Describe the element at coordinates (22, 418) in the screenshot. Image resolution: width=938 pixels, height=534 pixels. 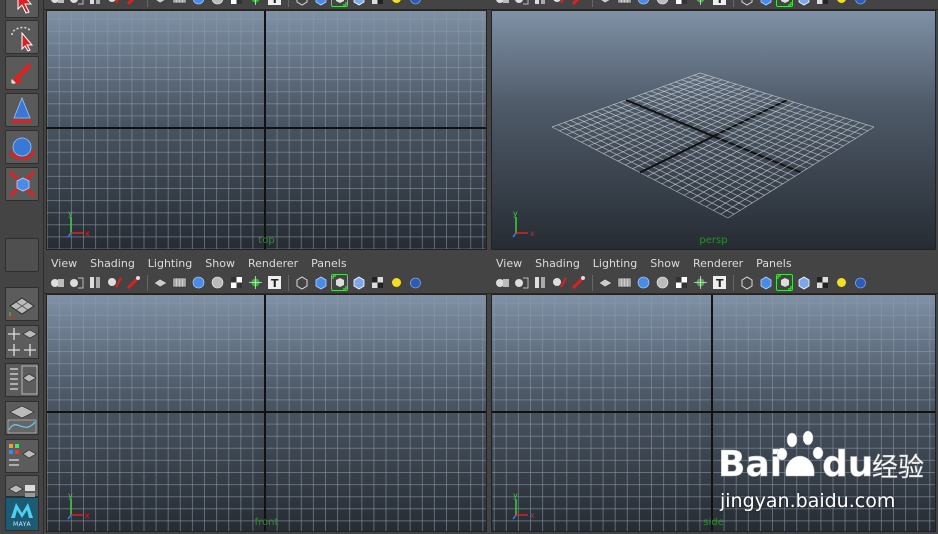
I see `graph-editor-layout-button` at that location.